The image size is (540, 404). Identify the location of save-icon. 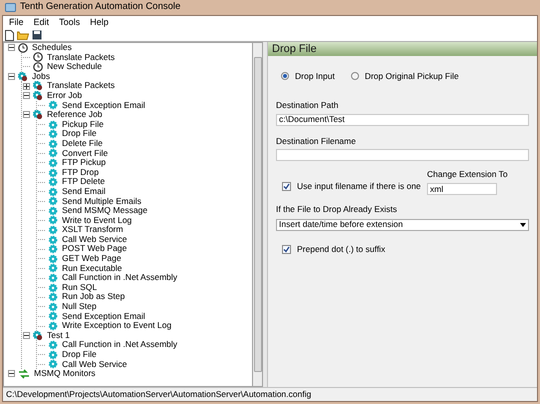
(37, 35).